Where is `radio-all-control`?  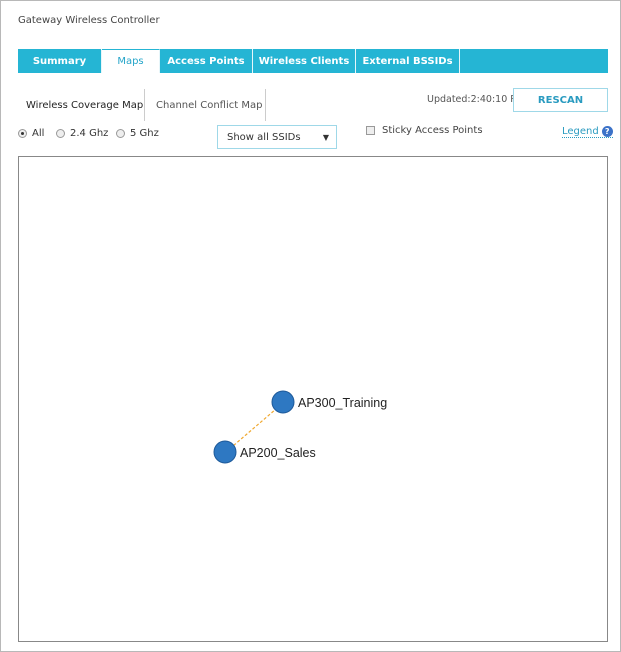
radio-all-control is located at coordinates (22, 133).